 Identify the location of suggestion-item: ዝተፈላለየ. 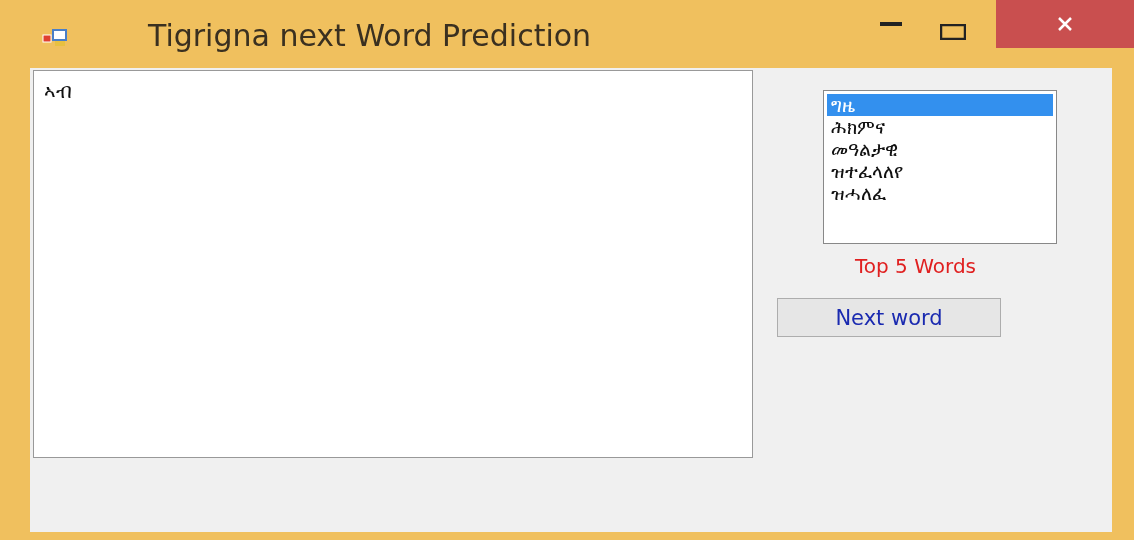
(940, 171).